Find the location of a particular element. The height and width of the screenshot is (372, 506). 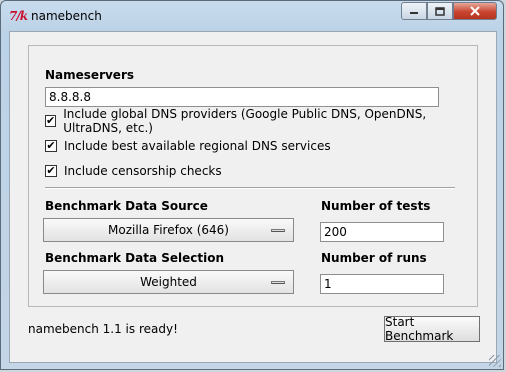

start-benchmark-button: Start Benchmark is located at coordinates (432, 329).